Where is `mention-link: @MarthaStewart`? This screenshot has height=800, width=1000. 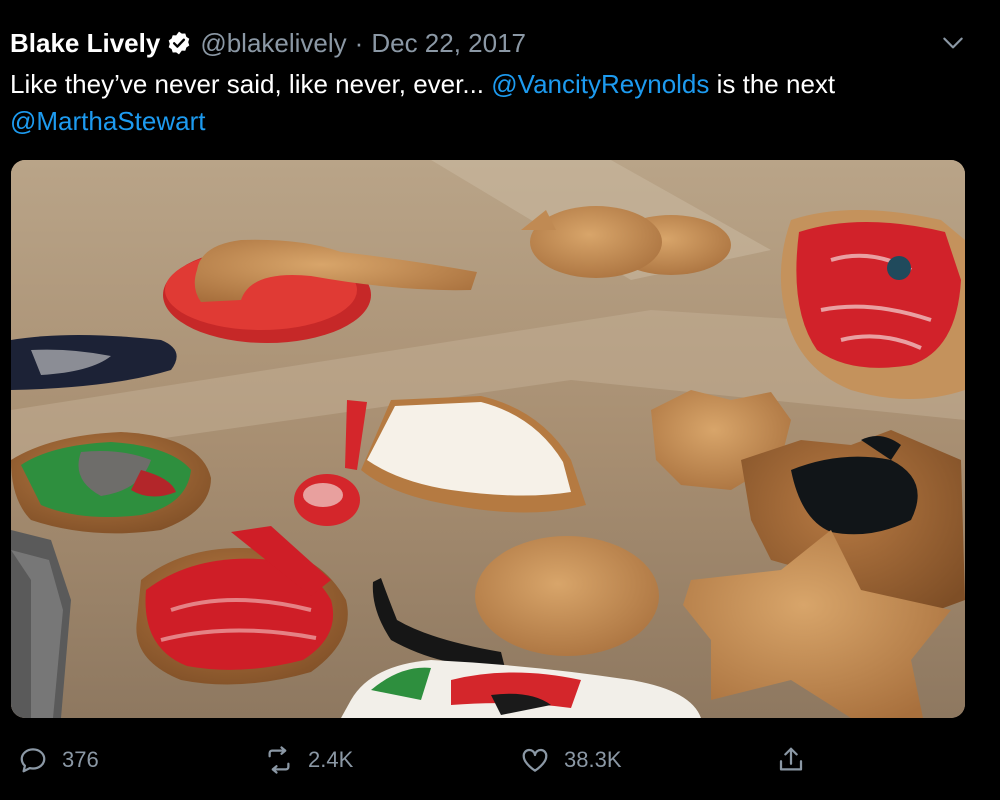
mention-link: @MarthaStewart is located at coordinates (107, 121).